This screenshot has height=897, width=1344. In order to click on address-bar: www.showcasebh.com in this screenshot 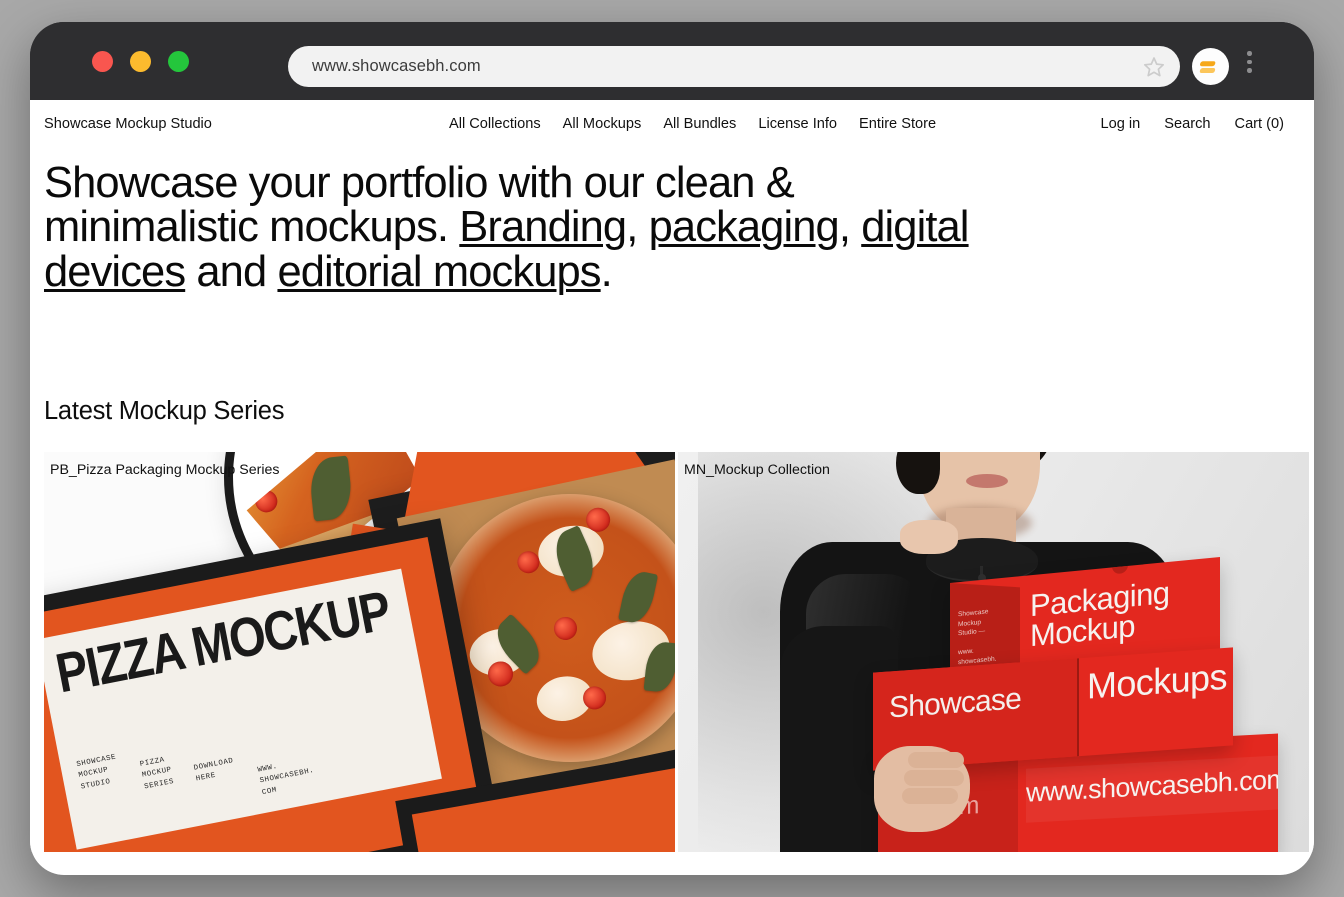, I will do `click(734, 66)`.